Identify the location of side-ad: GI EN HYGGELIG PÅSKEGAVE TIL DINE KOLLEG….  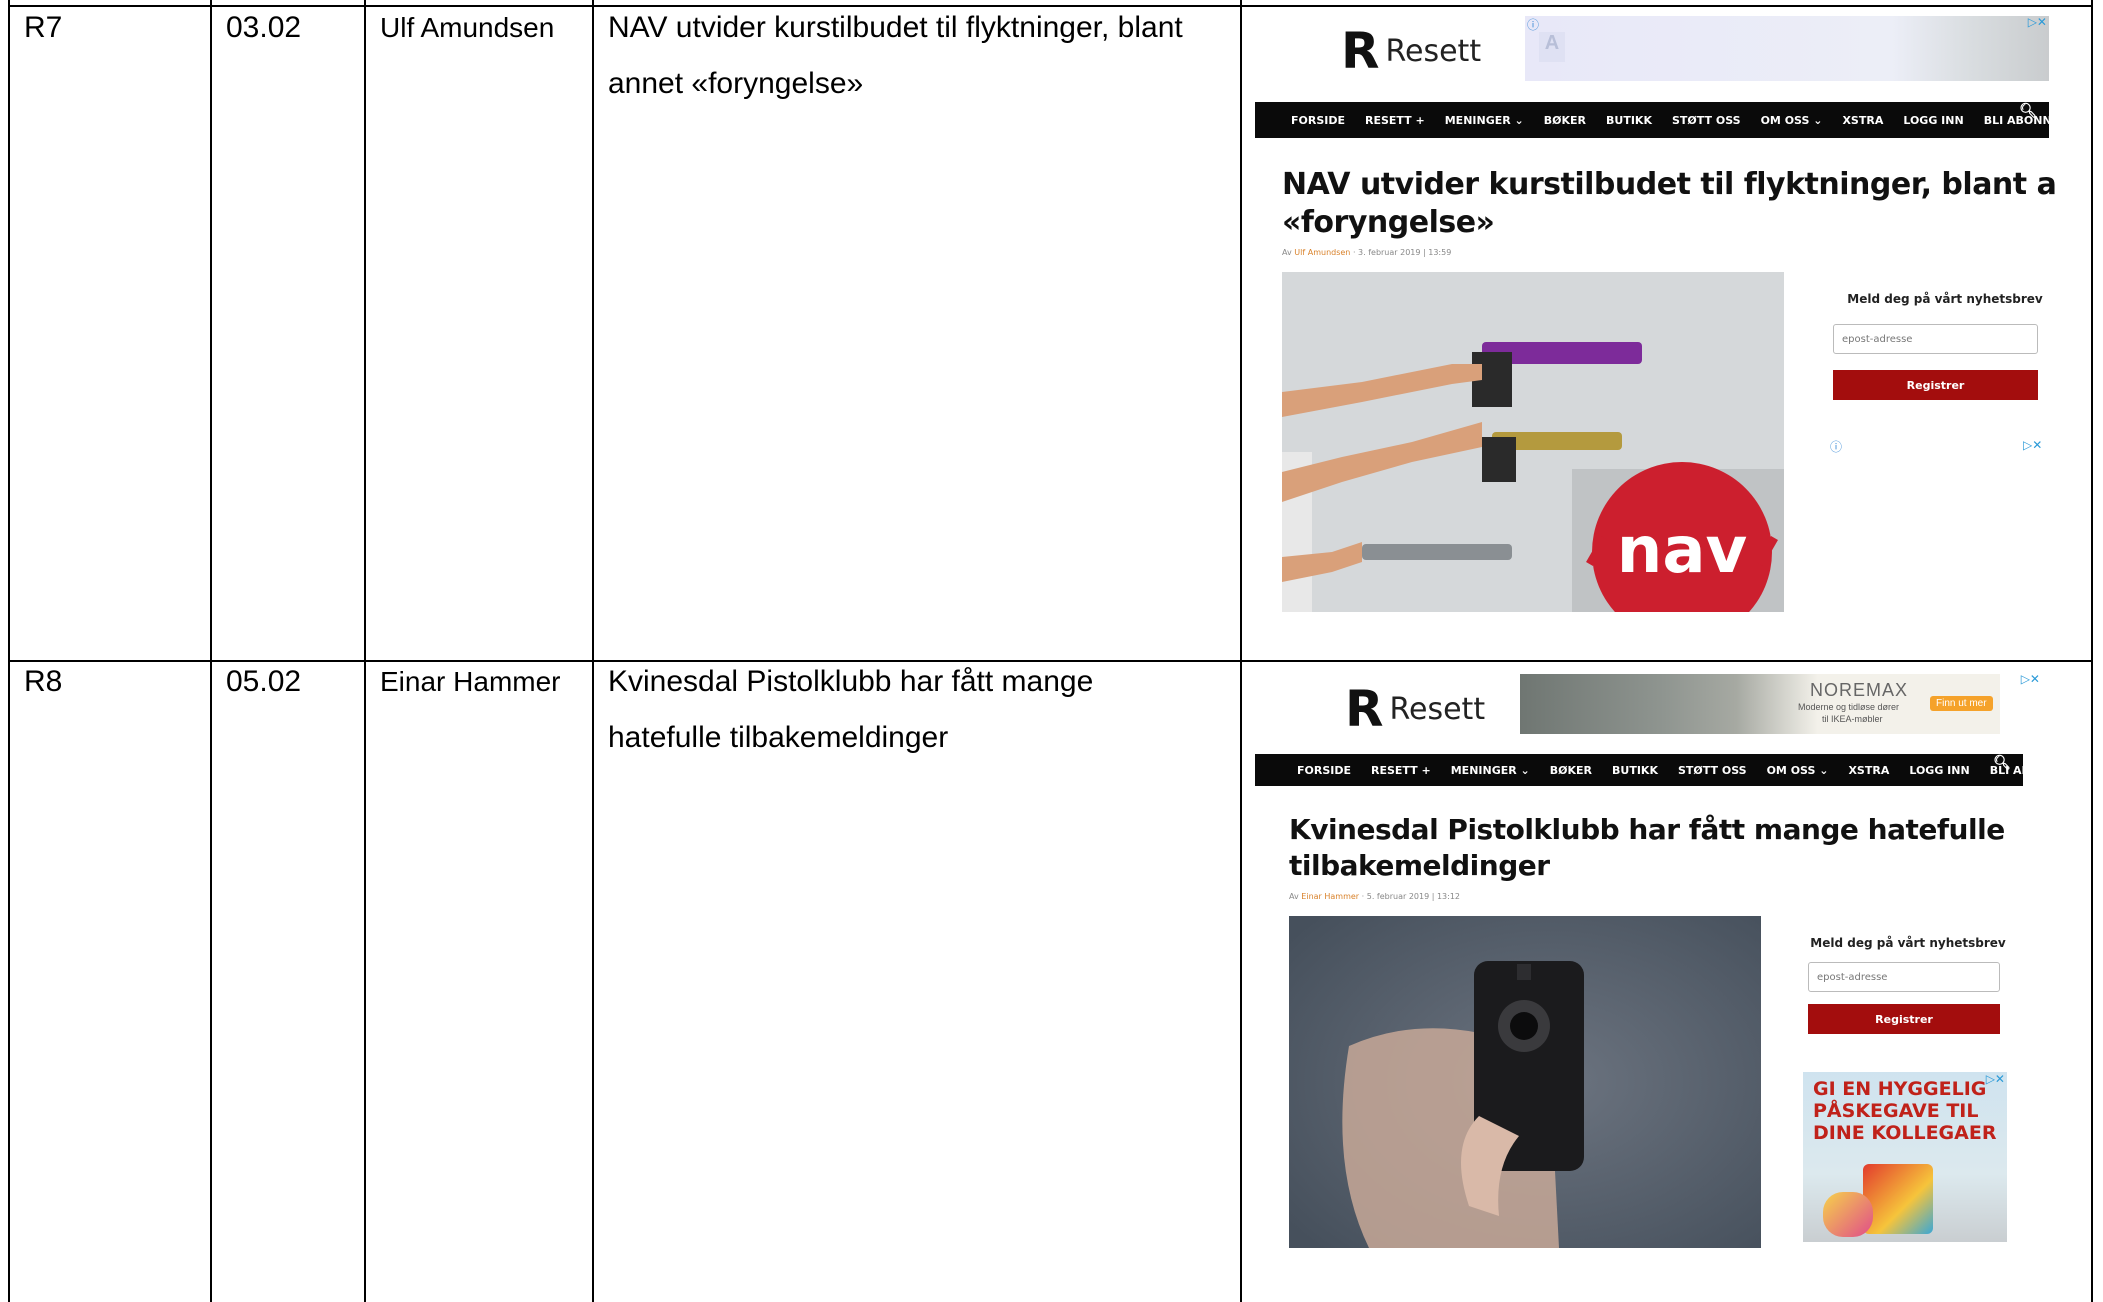
(1905, 1157).